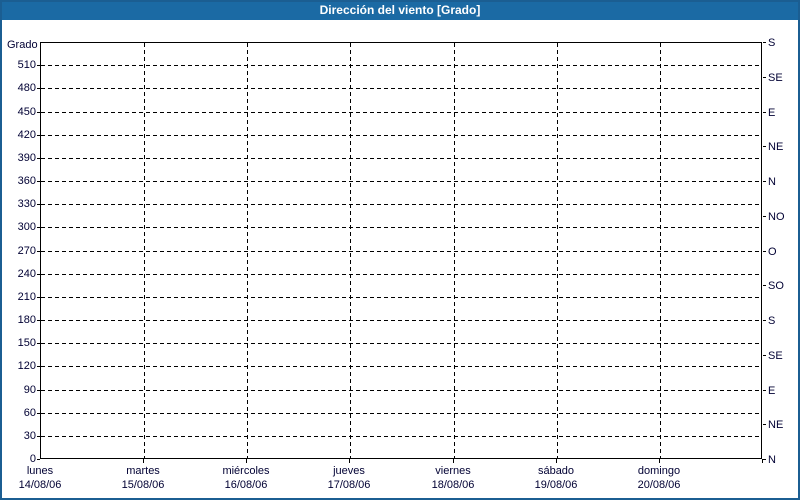  Describe the element at coordinates (776, 286) in the screenshot. I see `y-axis-right-tick-label: SO` at that location.